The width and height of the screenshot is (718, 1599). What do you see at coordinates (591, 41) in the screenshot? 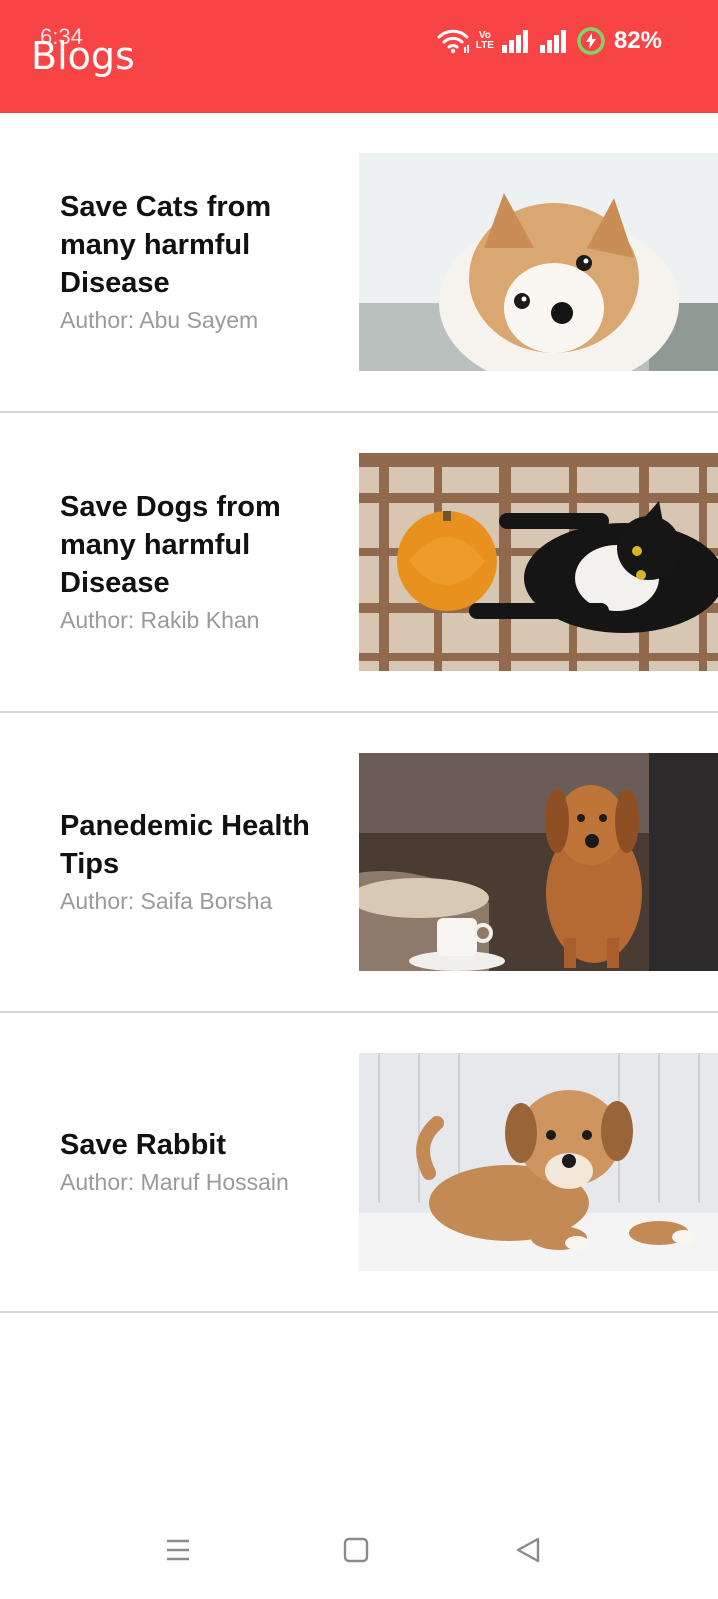
I see `battery-charging-icon` at bounding box center [591, 41].